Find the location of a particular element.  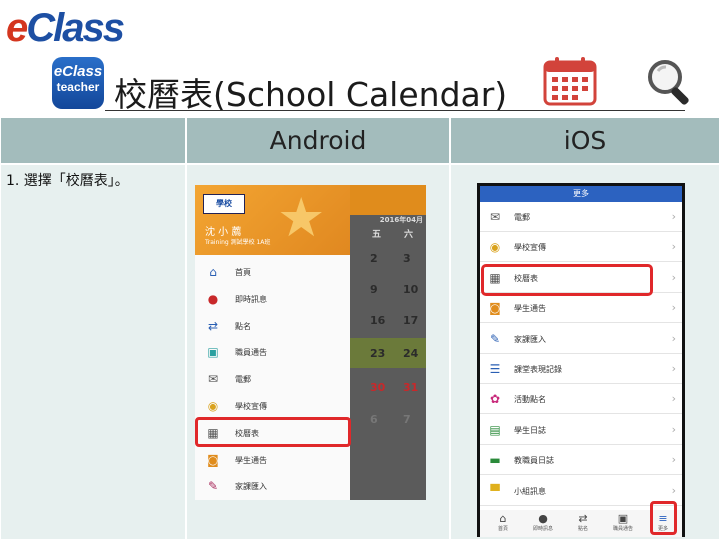

calendar-day: 31 is located at coordinates (410, 387).